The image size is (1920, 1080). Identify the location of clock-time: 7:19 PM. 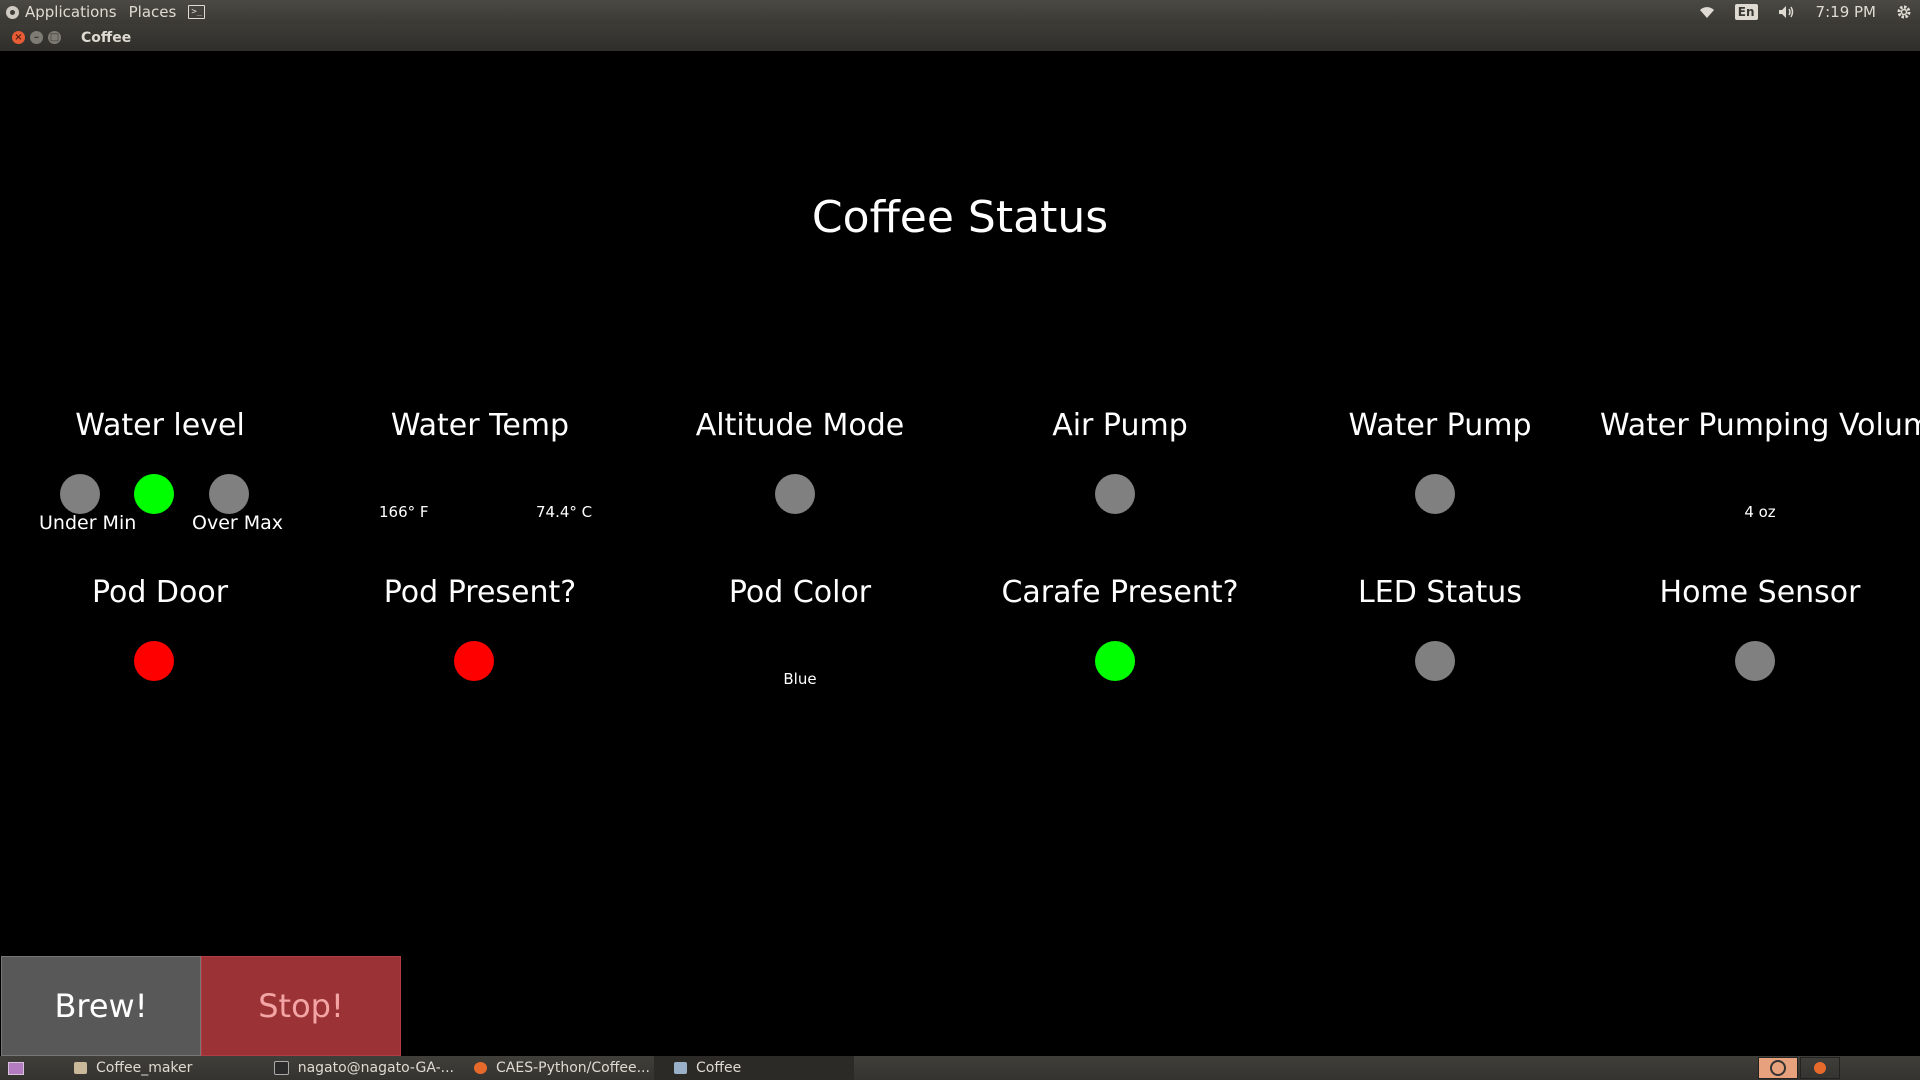
(1845, 12).